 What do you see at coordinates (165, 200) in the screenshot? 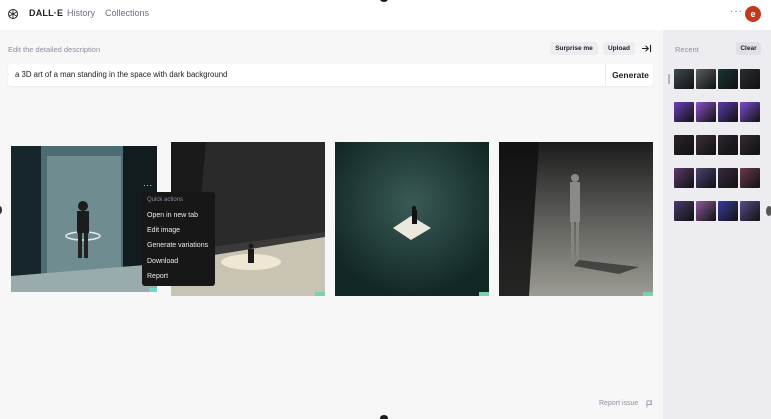
I see `quick-actions-title: Quick actions` at bounding box center [165, 200].